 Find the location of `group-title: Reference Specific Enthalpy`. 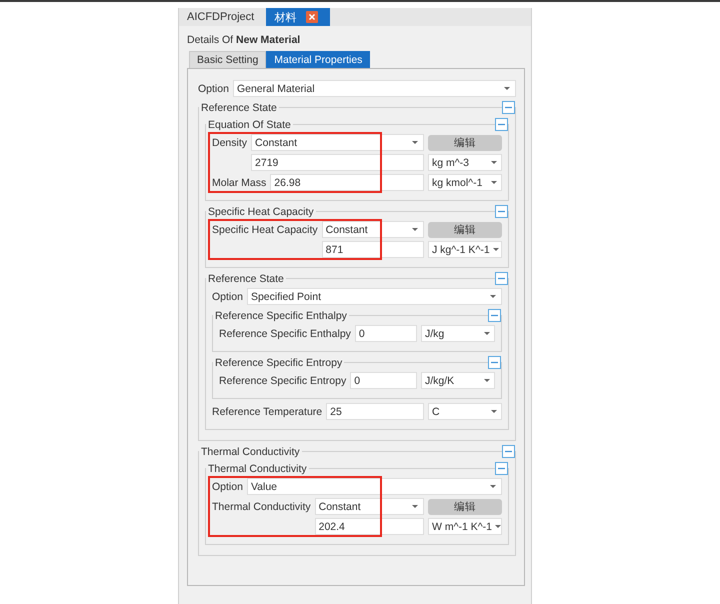

group-title: Reference Specific Enthalpy is located at coordinates (281, 316).